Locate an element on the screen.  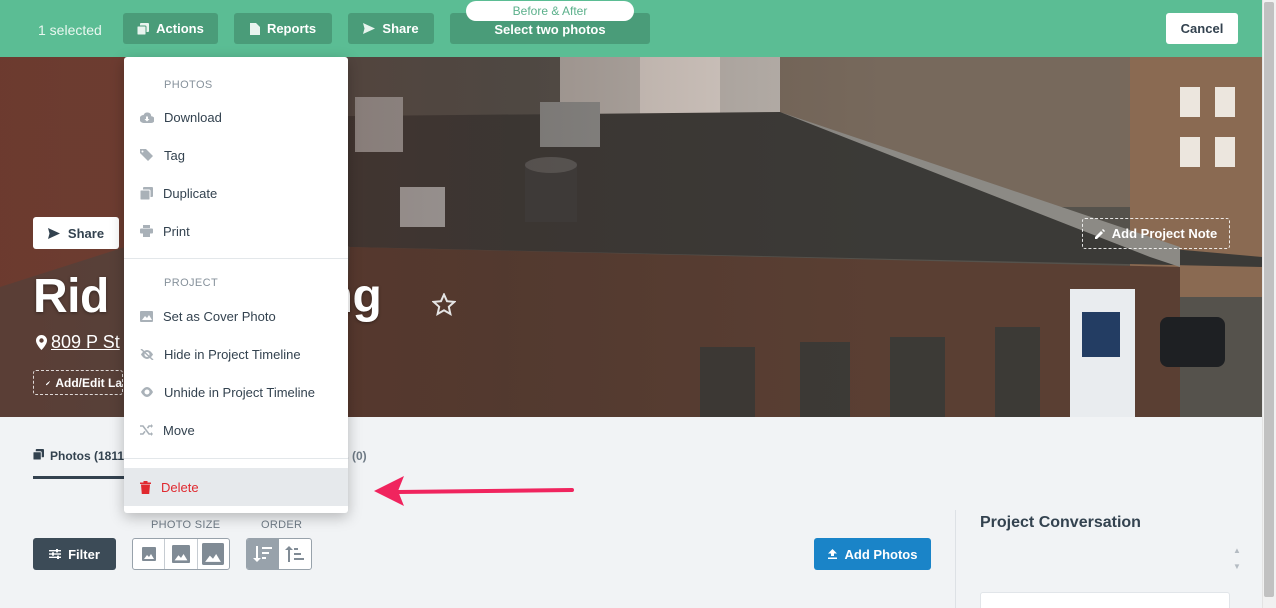
order-descending is located at coordinates (263, 554).